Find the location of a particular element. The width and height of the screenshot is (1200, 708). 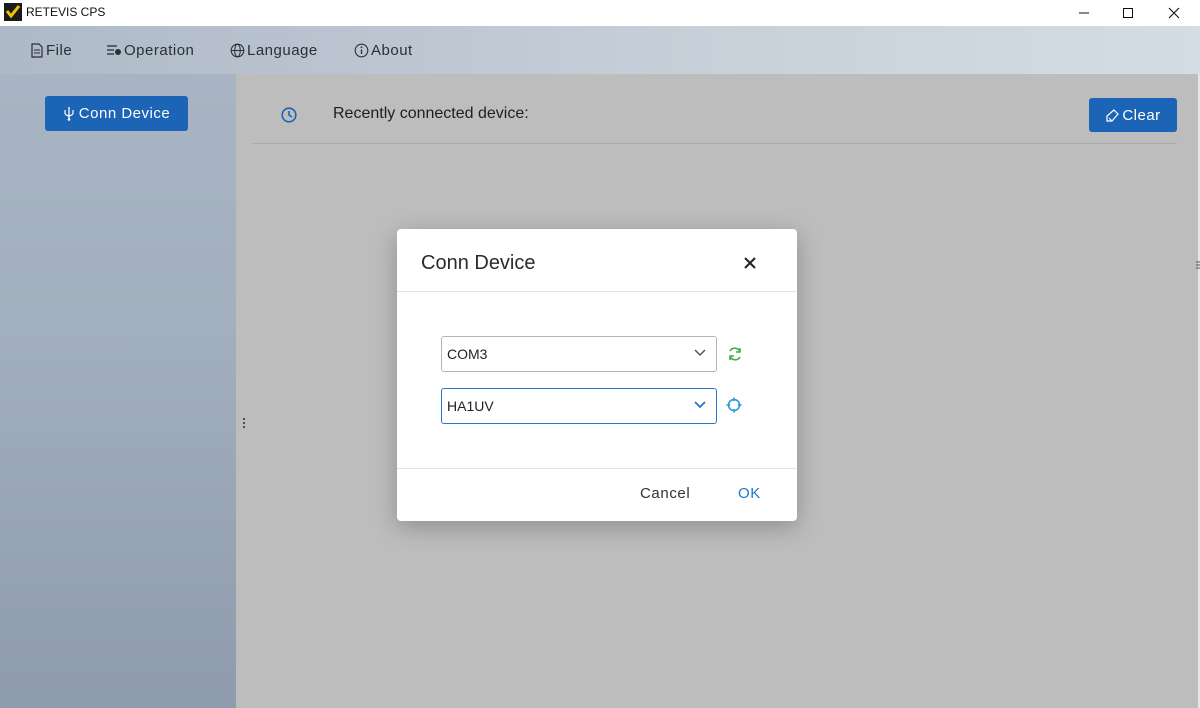

minimize-icon is located at coordinates (1084, 13).